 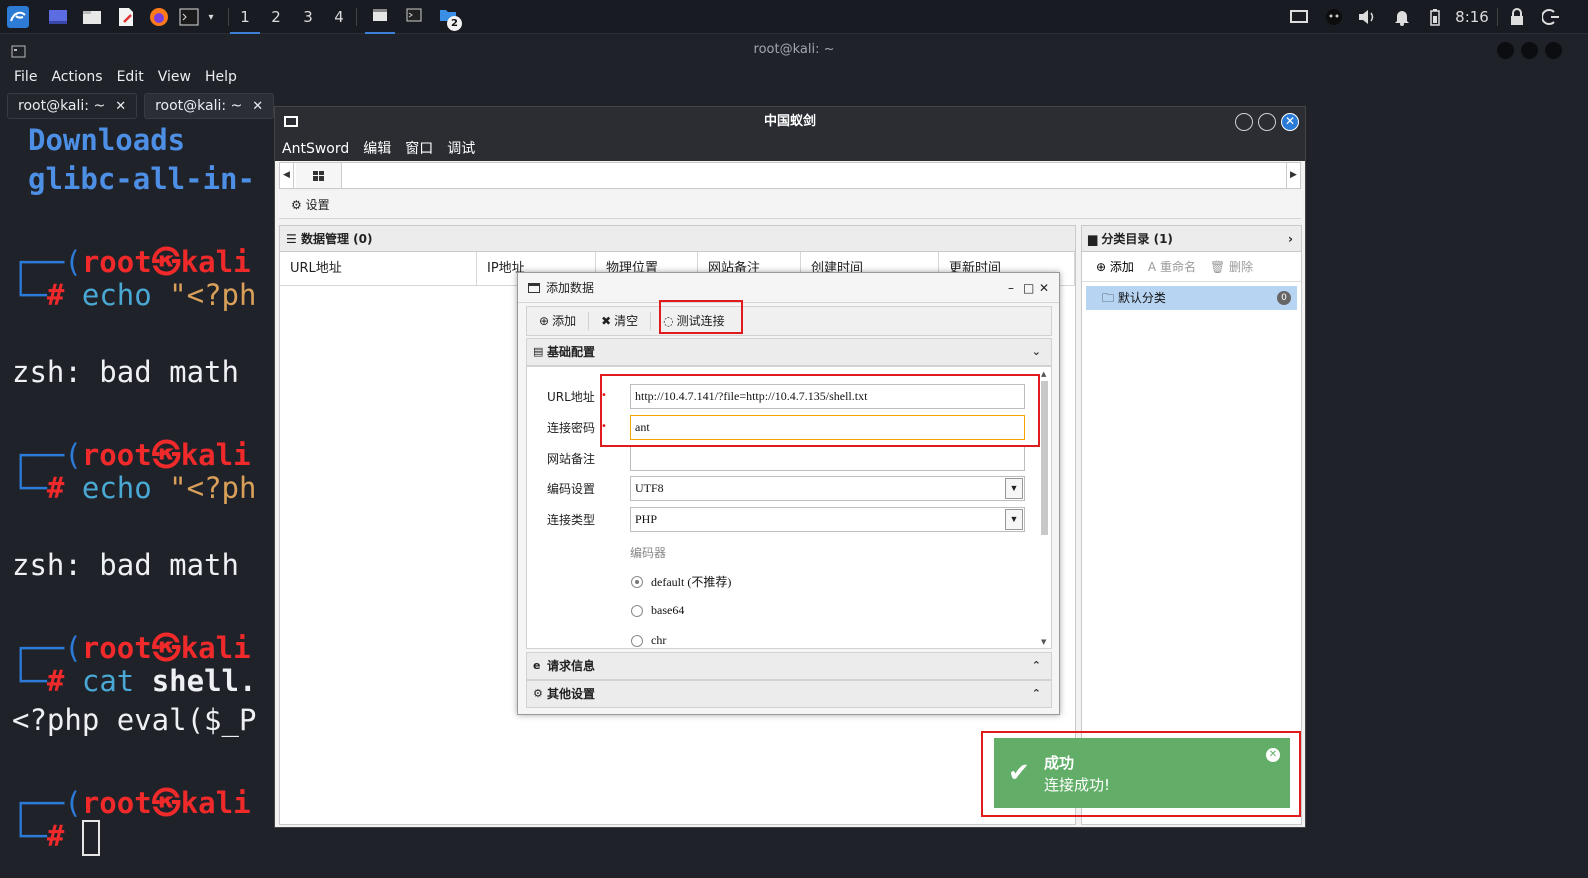 I want to click on plus-circle-icon: ⊕, so click(x=1101, y=267).